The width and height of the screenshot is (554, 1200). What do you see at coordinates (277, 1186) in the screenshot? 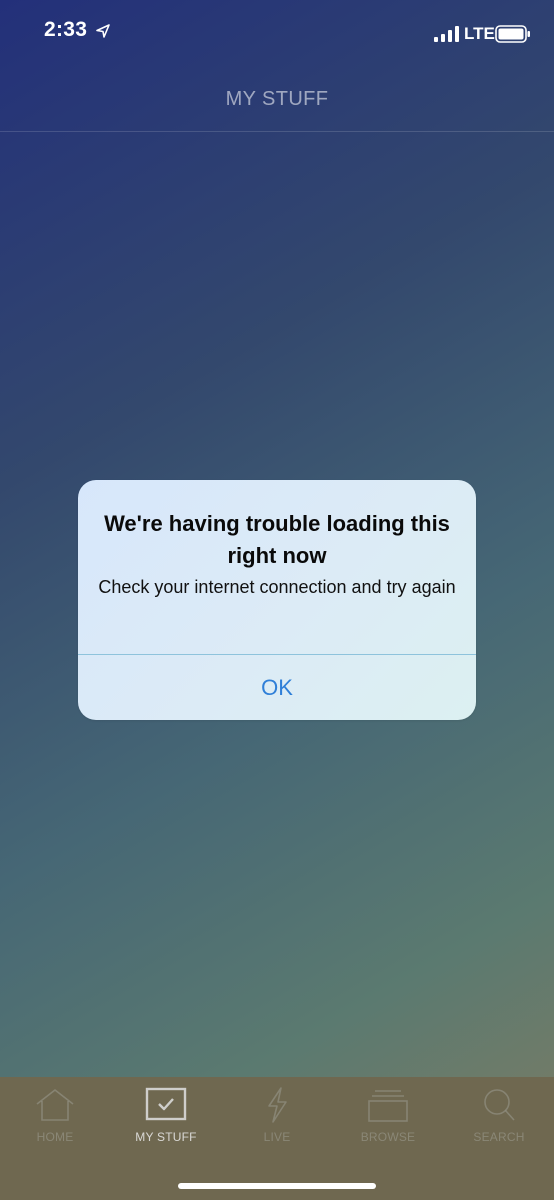
I see `home-indicator` at bounding box center [277, 1186].